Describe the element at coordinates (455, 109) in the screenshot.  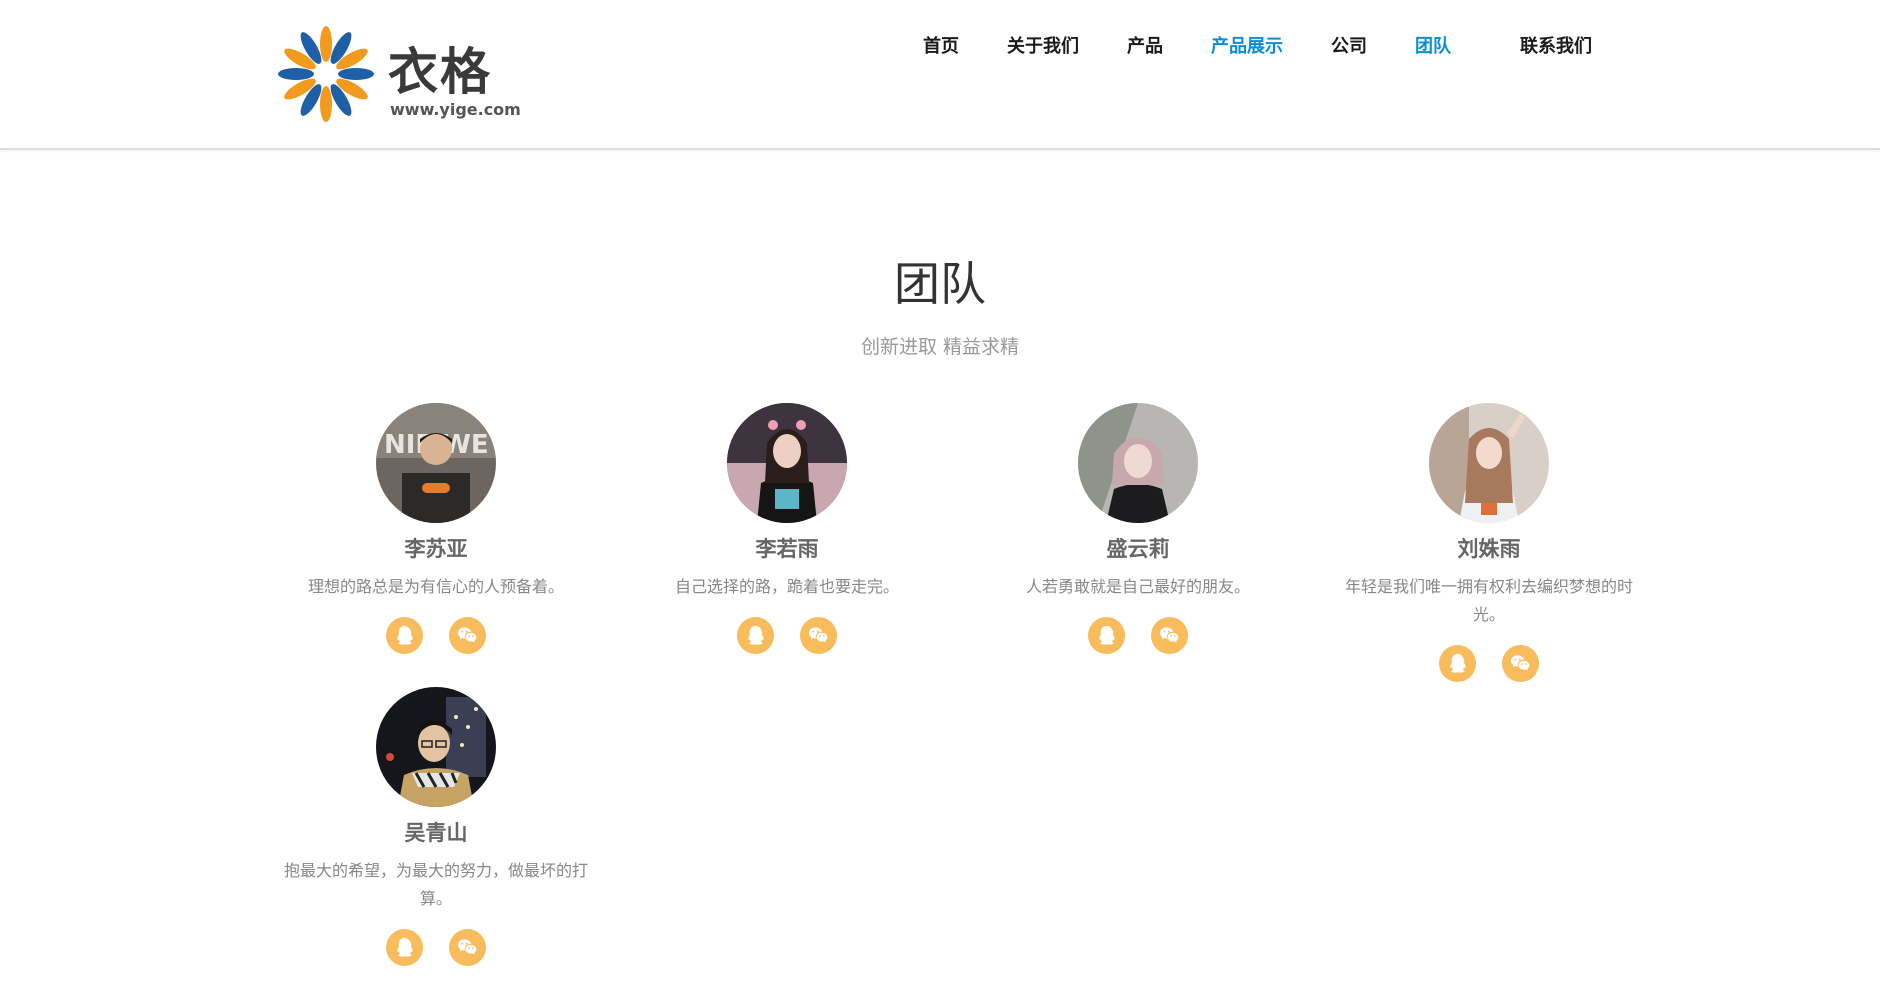
I see `brand-url: www.yige.com` at that location.